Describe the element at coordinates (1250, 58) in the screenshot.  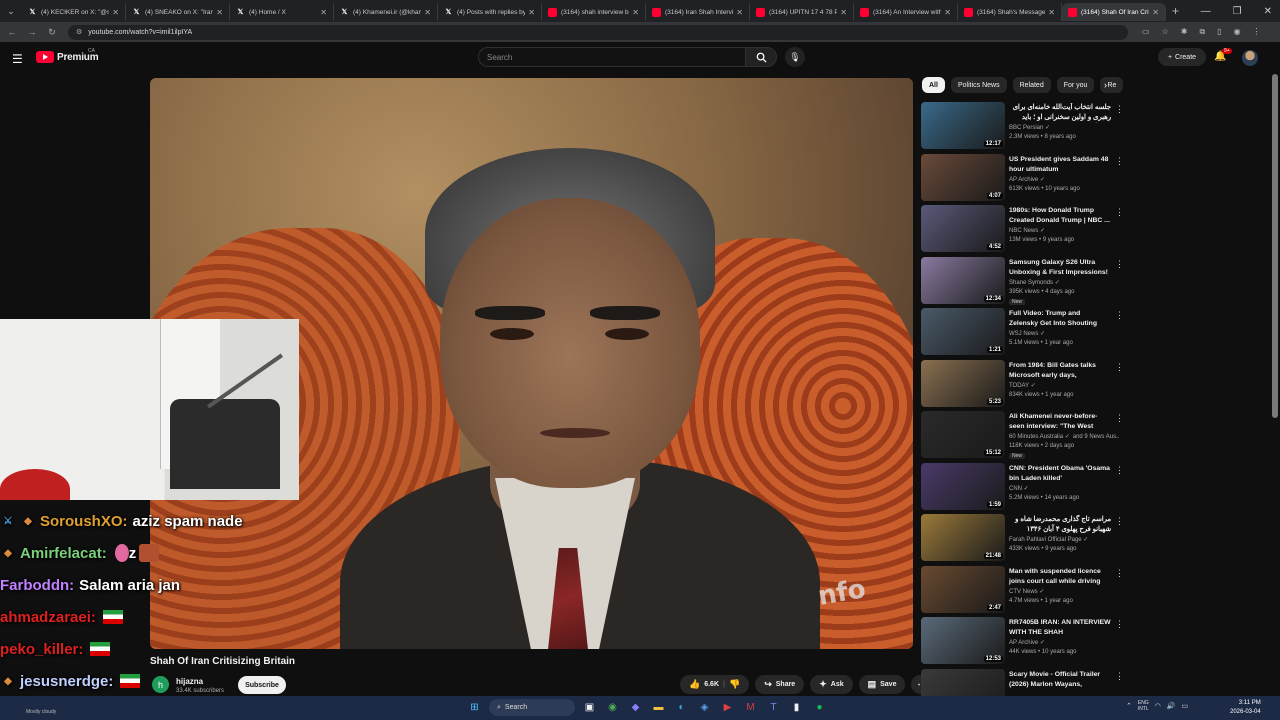
I see `account-avatar` at that location.